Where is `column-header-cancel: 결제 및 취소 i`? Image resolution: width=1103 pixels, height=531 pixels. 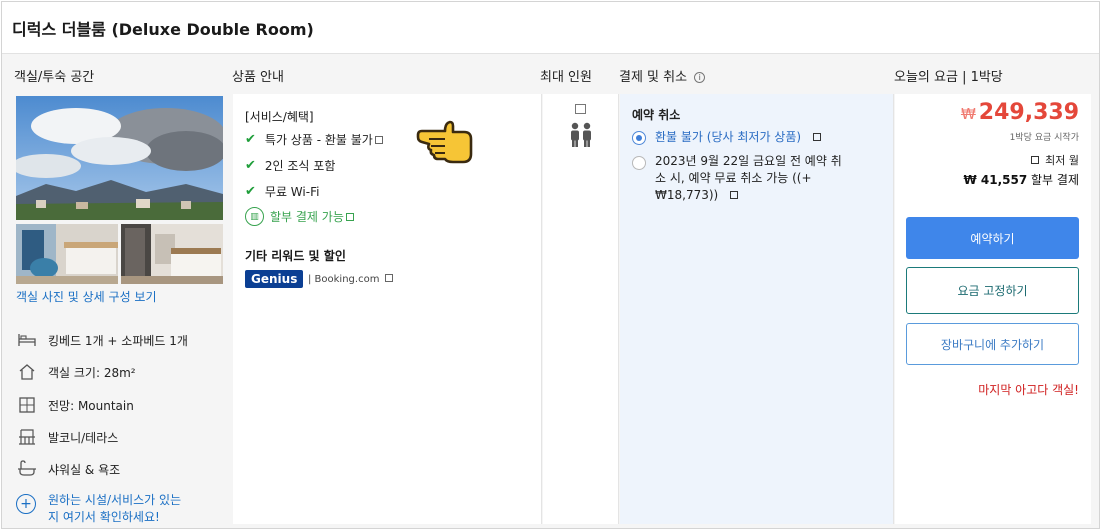
column-header-cancel: 결제 및 취소 i is located at coordinates (662, 75).